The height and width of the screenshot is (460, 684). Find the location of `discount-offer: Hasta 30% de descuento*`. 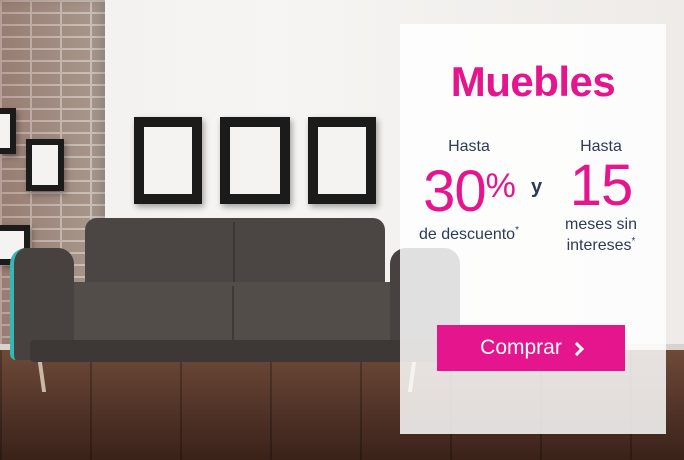

discount-offer: Hasta 30% de descuento* is located at coordinates (469, 190).